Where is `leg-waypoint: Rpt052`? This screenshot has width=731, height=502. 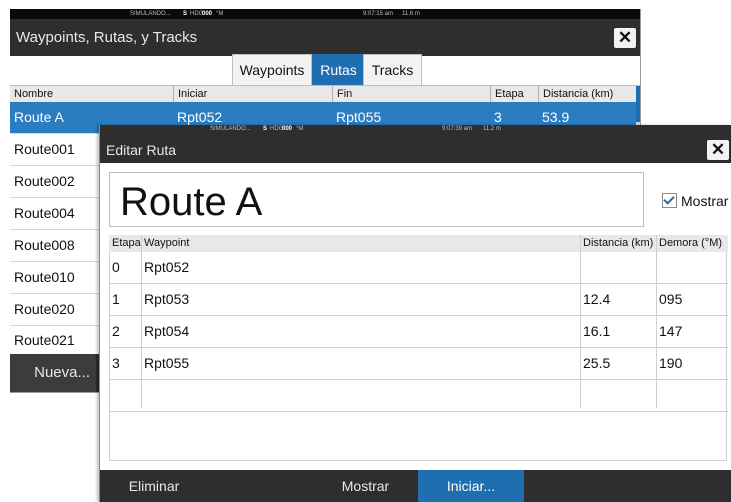
leg-waypoint: Rpt052 is located at coordinates (167, 267).